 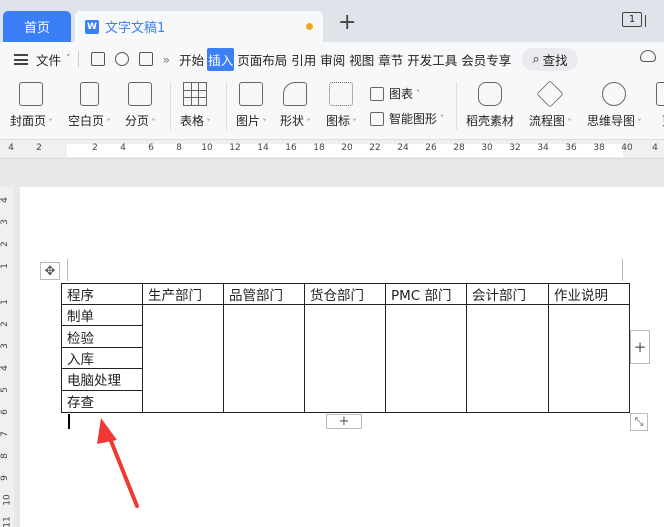 What do you see at coordinates (264, 294) in the screenshot?
I see `table-cell: 品管部门` at bounding box center [264, 294].